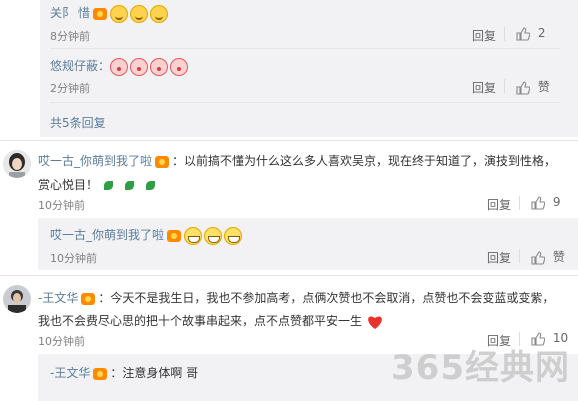  I want to click on sub-reply-1: 关阝 惜, so click(110, 13).